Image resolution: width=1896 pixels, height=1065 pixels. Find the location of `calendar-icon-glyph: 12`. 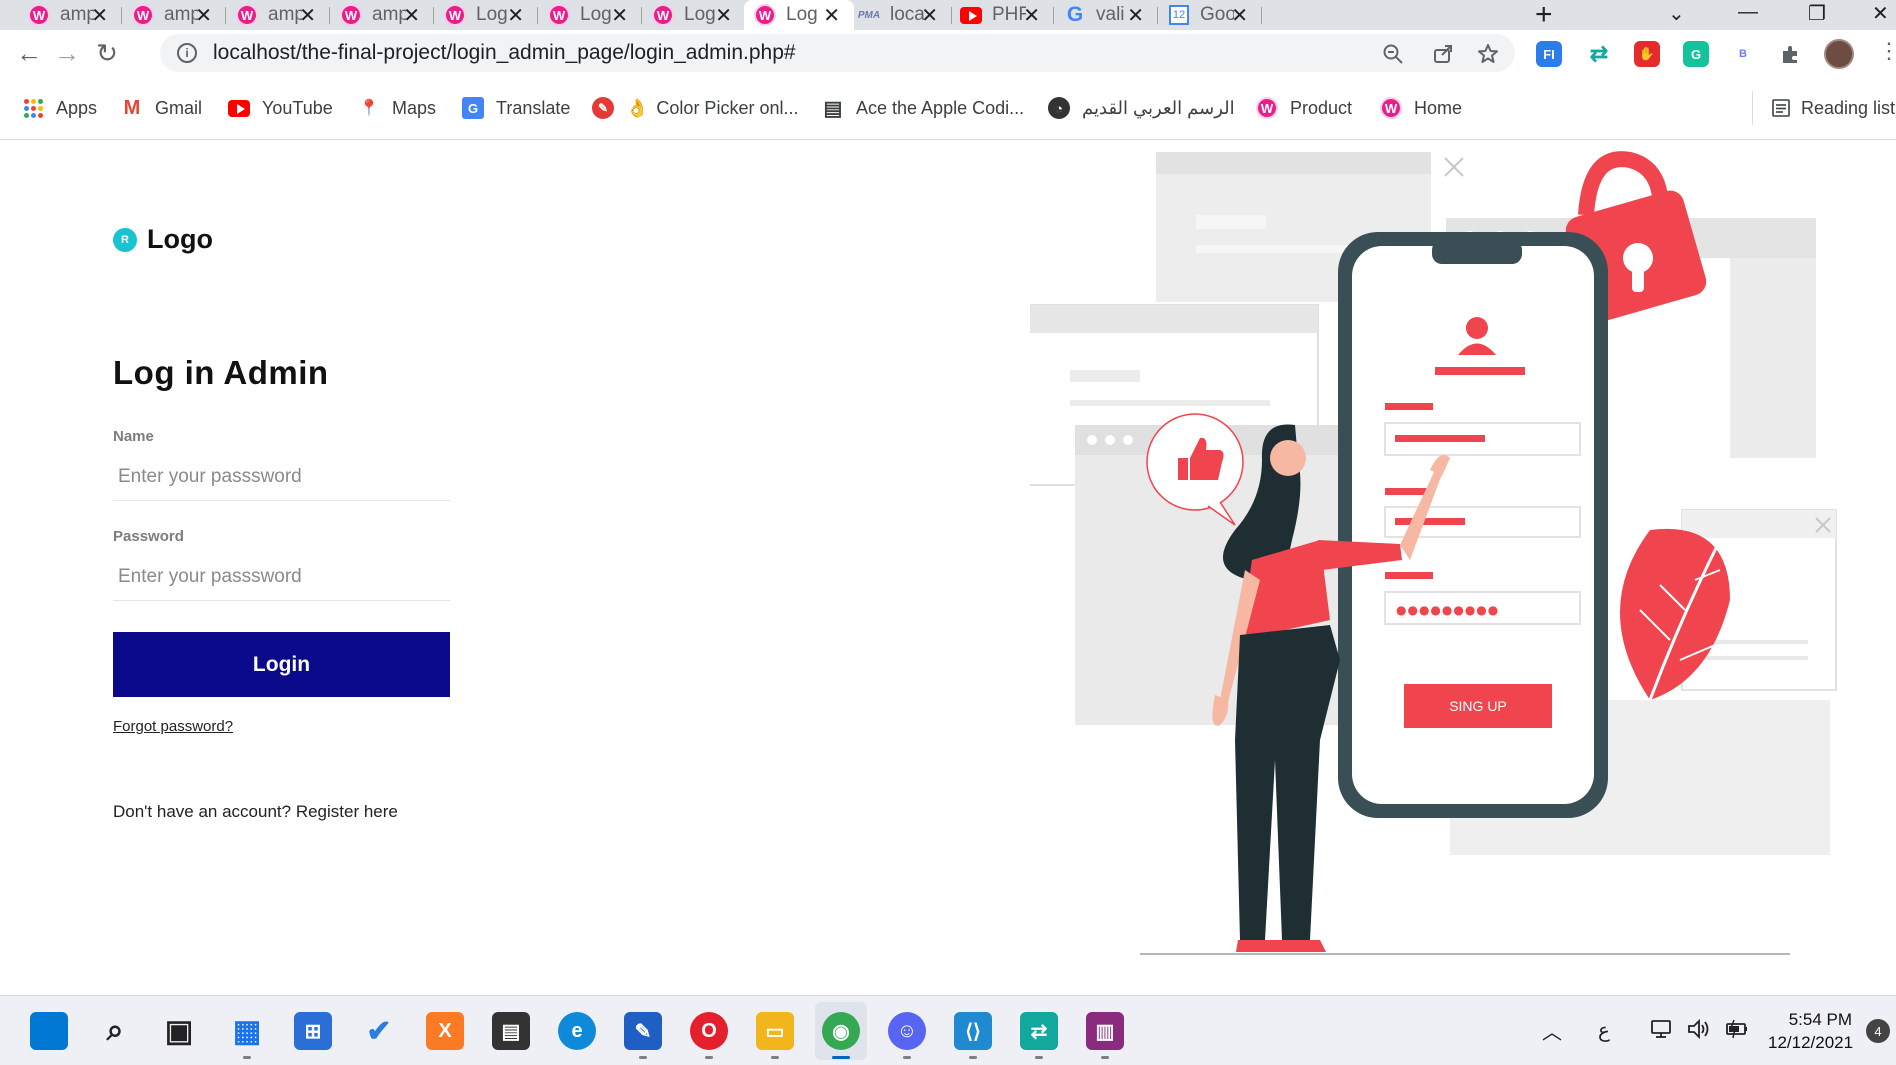

calendar-icon-glyph: 12 is located at coordinates (1179, 15).